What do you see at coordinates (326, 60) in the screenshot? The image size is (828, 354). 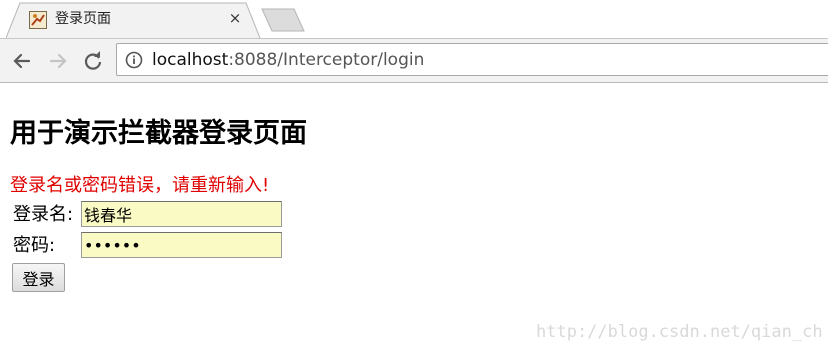 I see `url-path: :8088/Interceptor/login` at bounding box center [326, 60].